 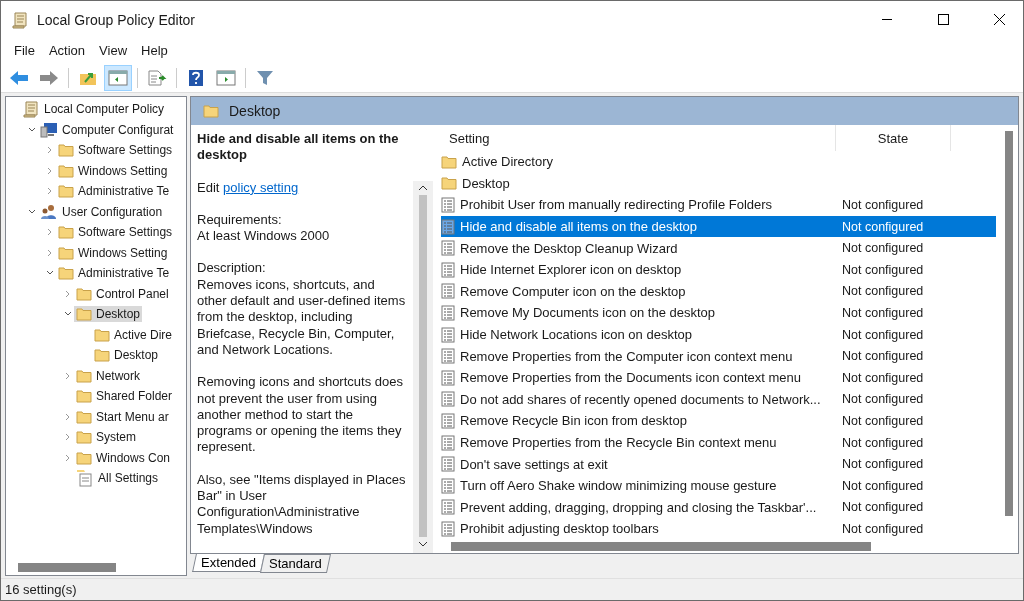 What do you see at coordinates (67, 50) in the screenshot?
I see `menu-item: Action` at bounding box center [67, 50].